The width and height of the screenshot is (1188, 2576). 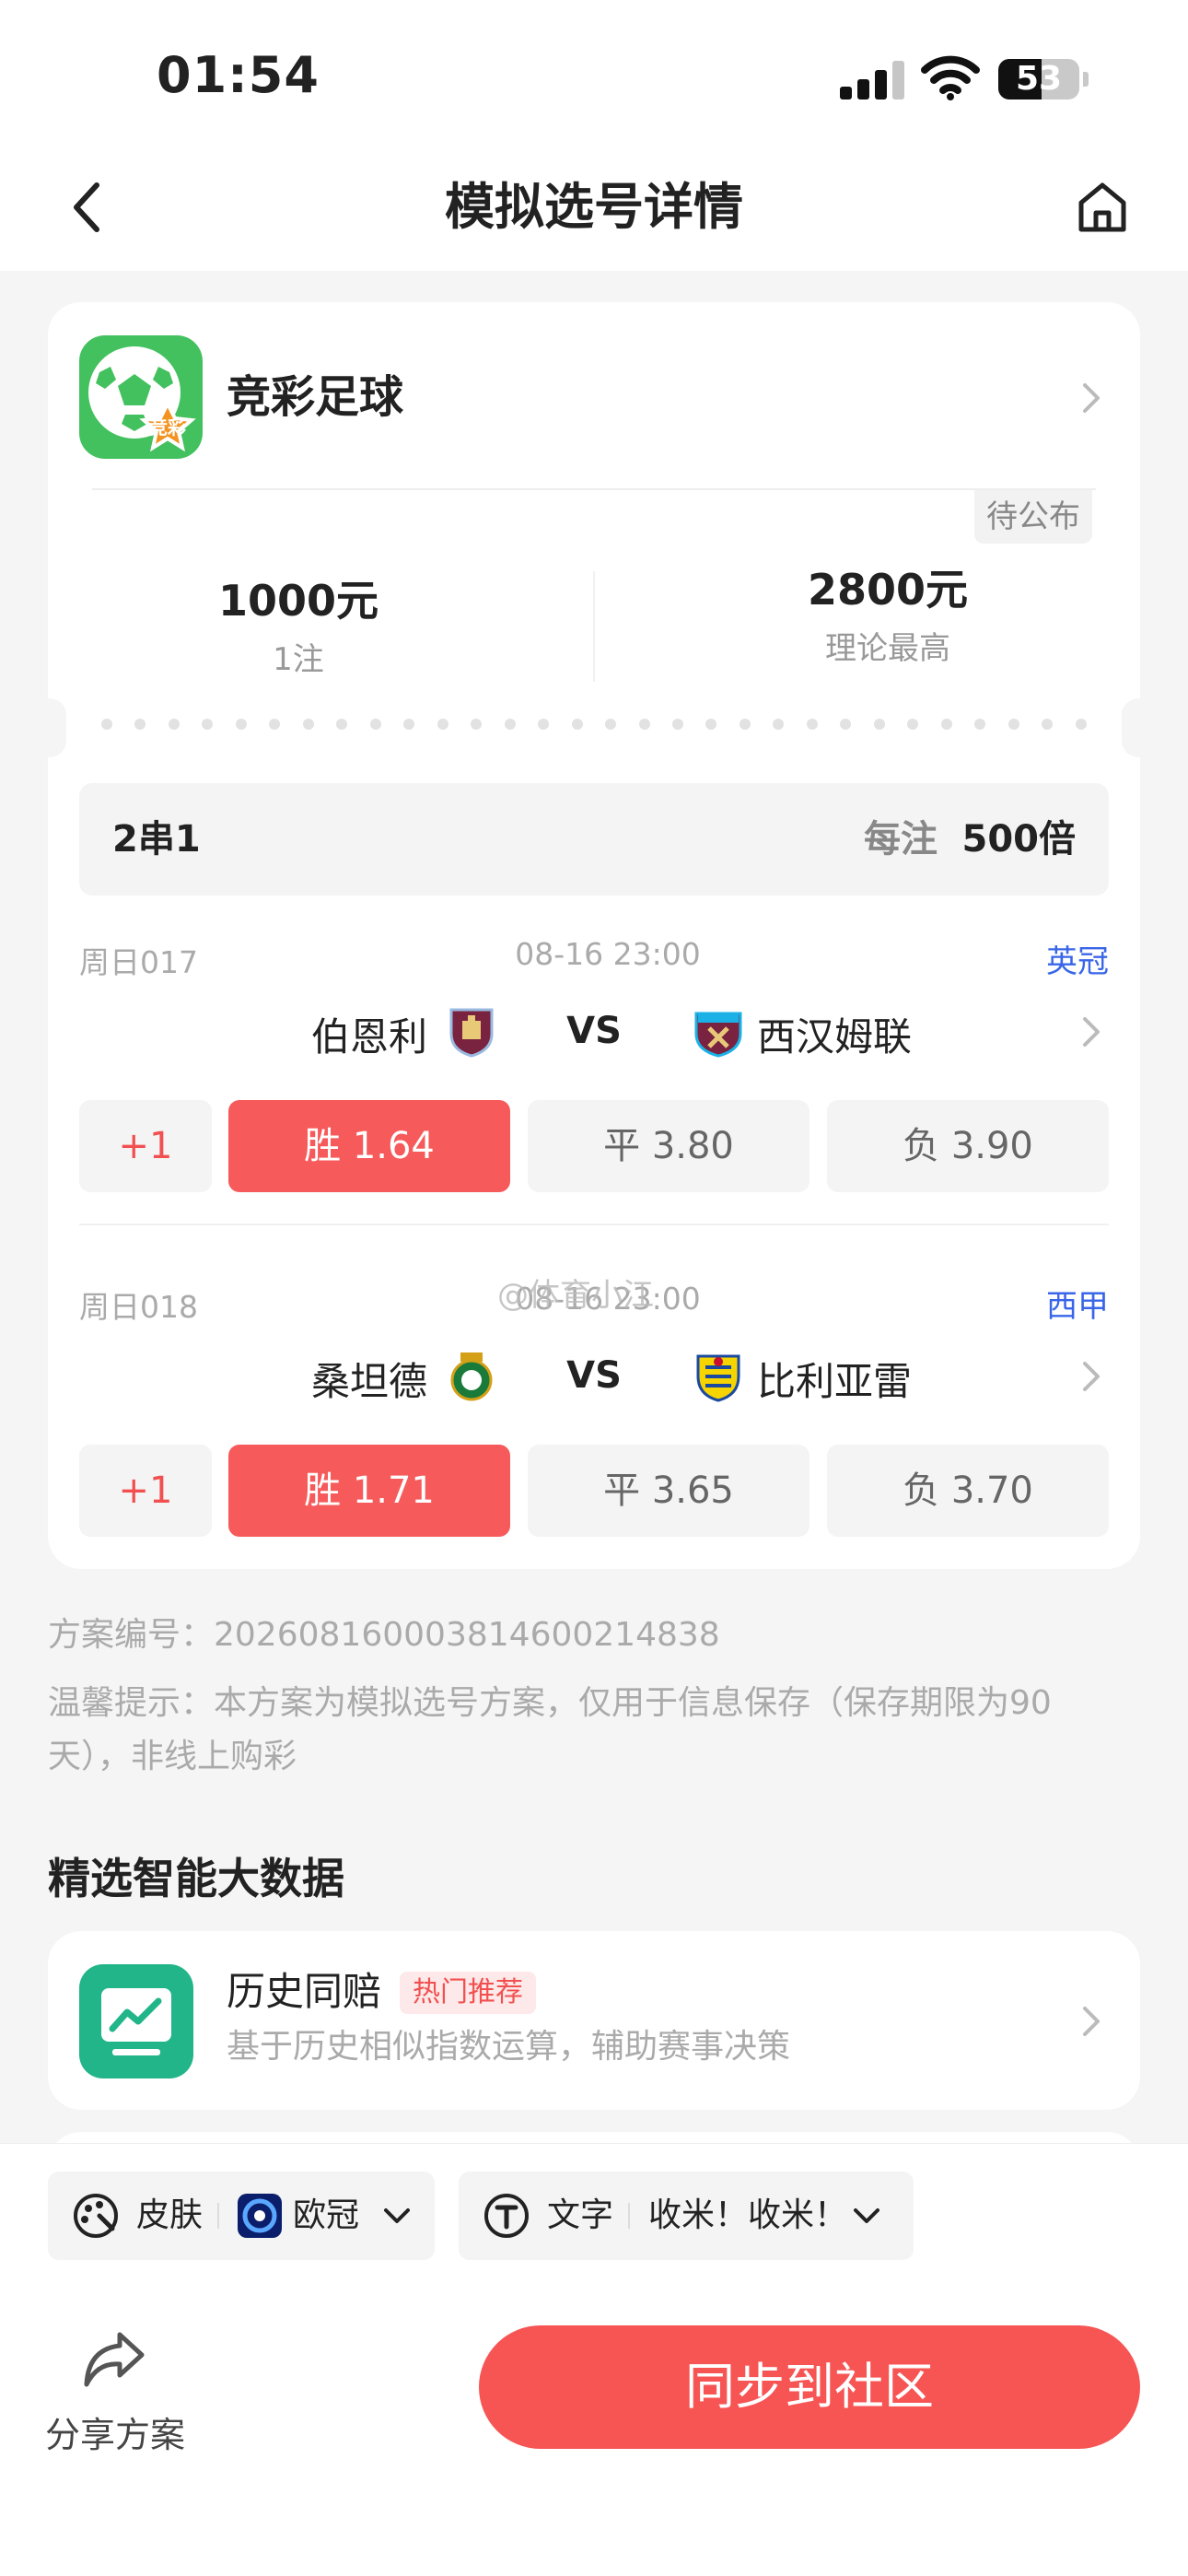 I want to click on battery-cap, so click(x=1086, y=79).